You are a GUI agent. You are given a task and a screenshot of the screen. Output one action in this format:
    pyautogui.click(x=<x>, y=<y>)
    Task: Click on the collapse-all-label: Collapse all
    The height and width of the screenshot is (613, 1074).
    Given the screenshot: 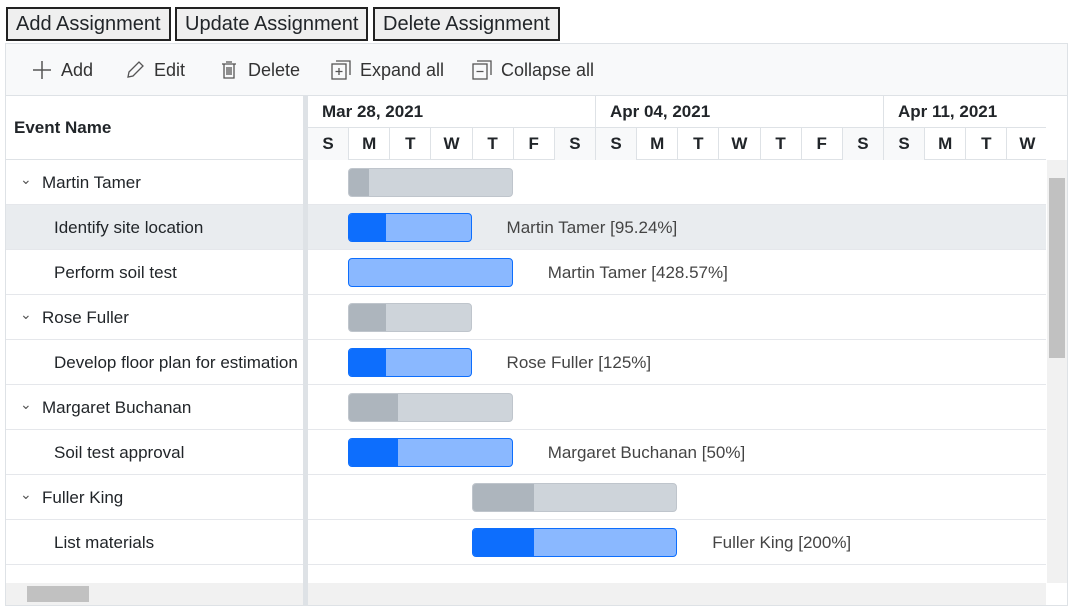 What is the action you would take?
    pyautogui.click(x=548, y=69)
    